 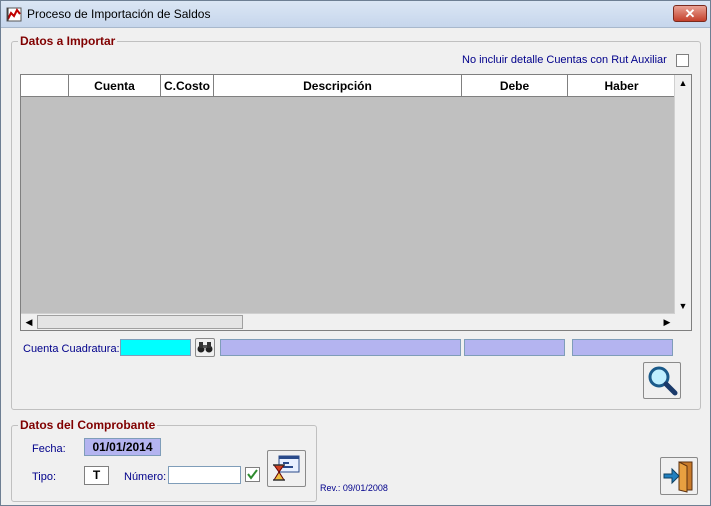 What do you see at coordinates (71, 349) in the screenshot?
I see `cuadratura-label: Cuenta Cuadratura:` at bounding box center [71, 349].